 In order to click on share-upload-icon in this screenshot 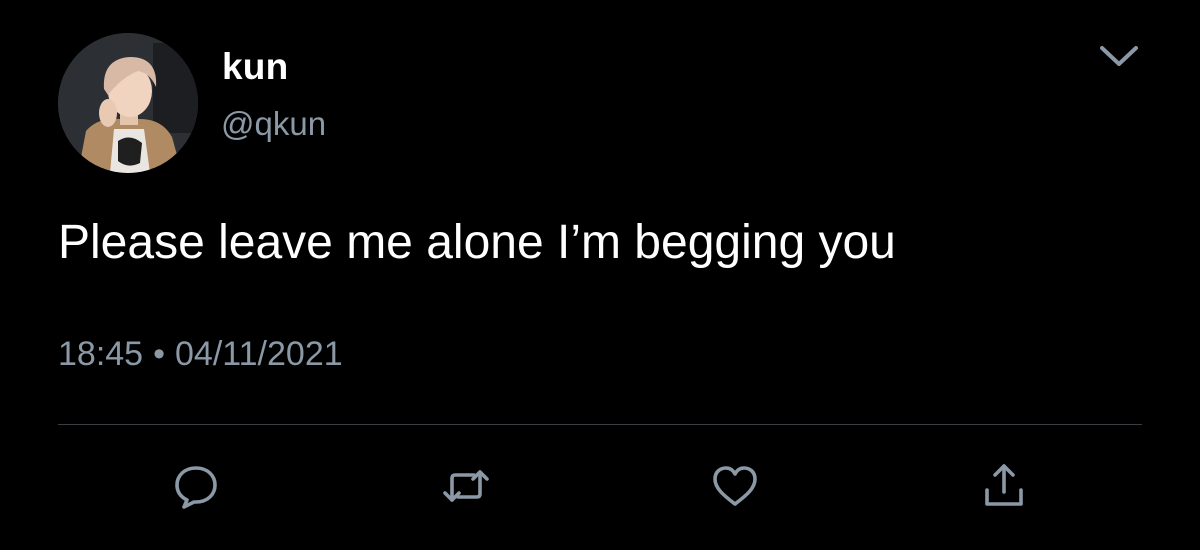, I will do `click(1004, 485)`.